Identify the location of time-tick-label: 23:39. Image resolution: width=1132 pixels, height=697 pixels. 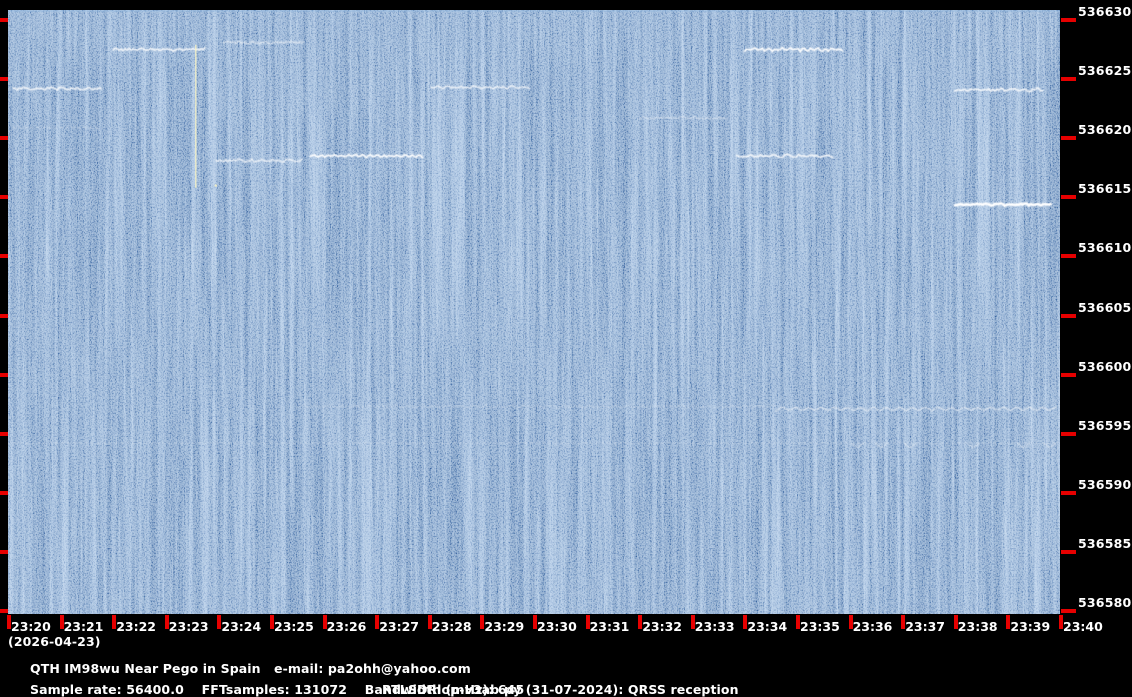
(1030, 626).